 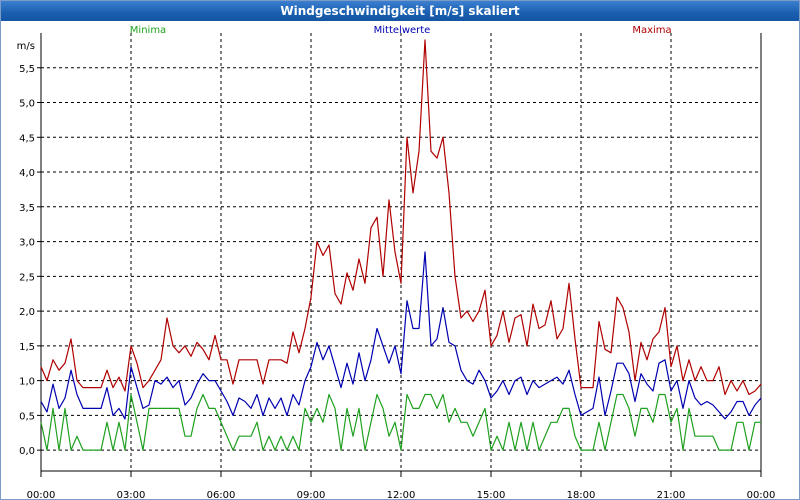 What do you see at coordinates (400, 11) in the screenshot?
I see `window-title: Windgeschwindigkeit [m/s] skaliert` at bounding box center [400, 11].